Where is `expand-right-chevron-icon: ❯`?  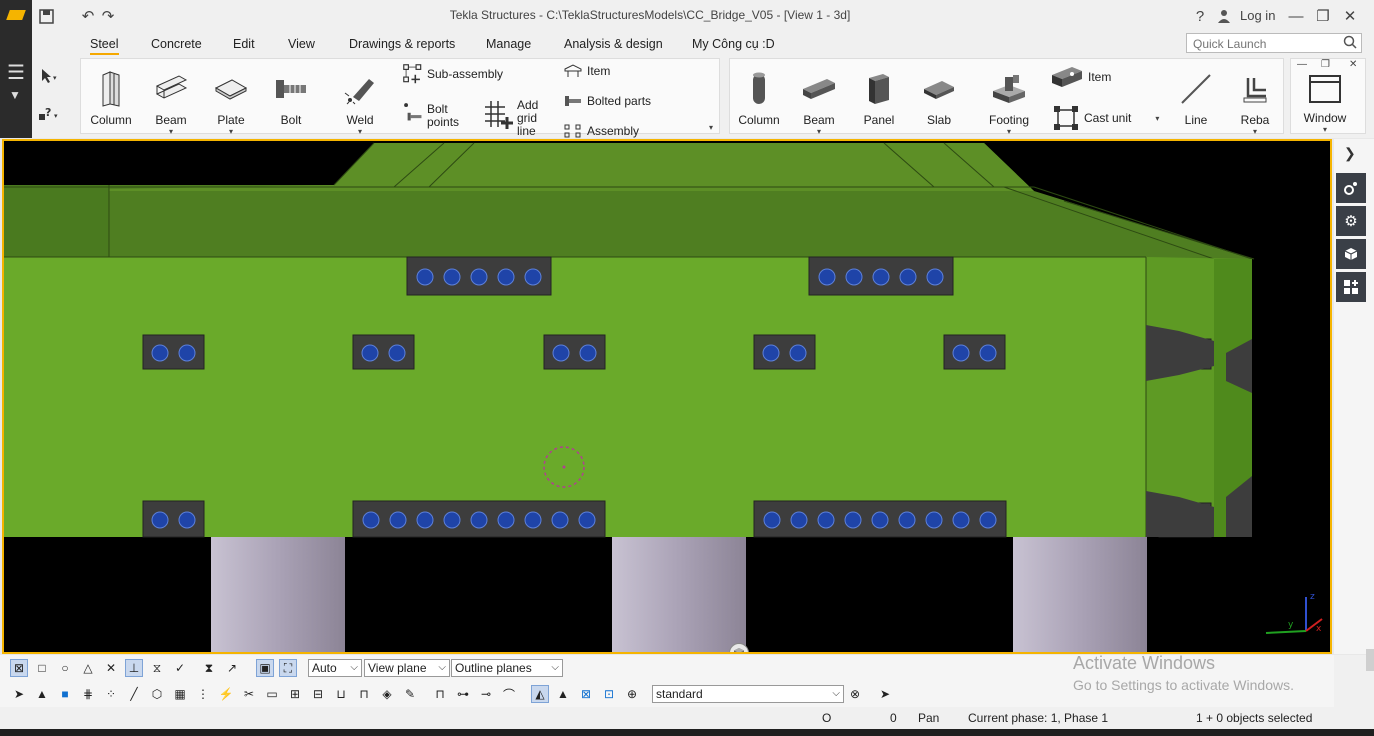
expand-right-chevron-icon: ❯ is located at coordinates (1350, 153).